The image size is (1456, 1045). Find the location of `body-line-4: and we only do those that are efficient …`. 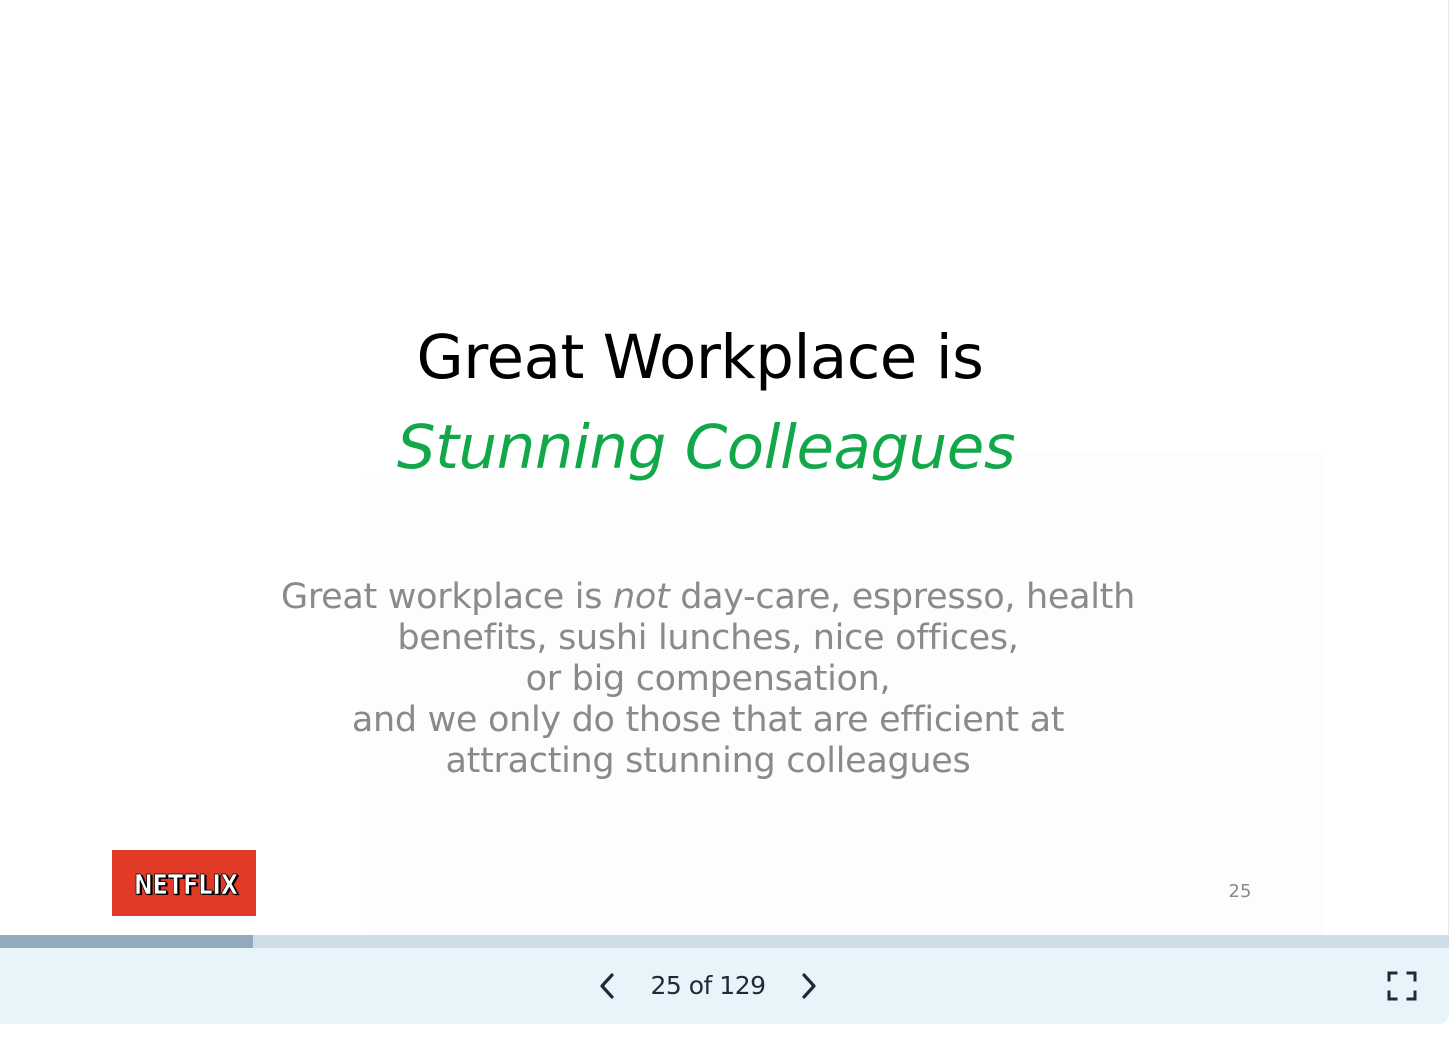

body-line-4: and we only do those that are efficient … is located at coordinates (708, 720).